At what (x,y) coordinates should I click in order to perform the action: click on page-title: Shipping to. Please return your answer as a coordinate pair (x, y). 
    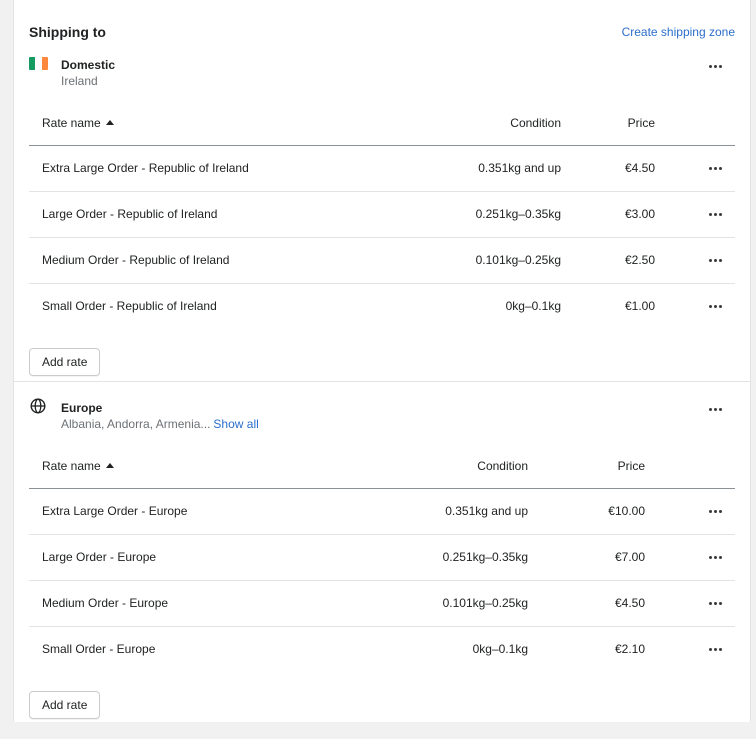
    Looking at the image, I should click on (67, 32).